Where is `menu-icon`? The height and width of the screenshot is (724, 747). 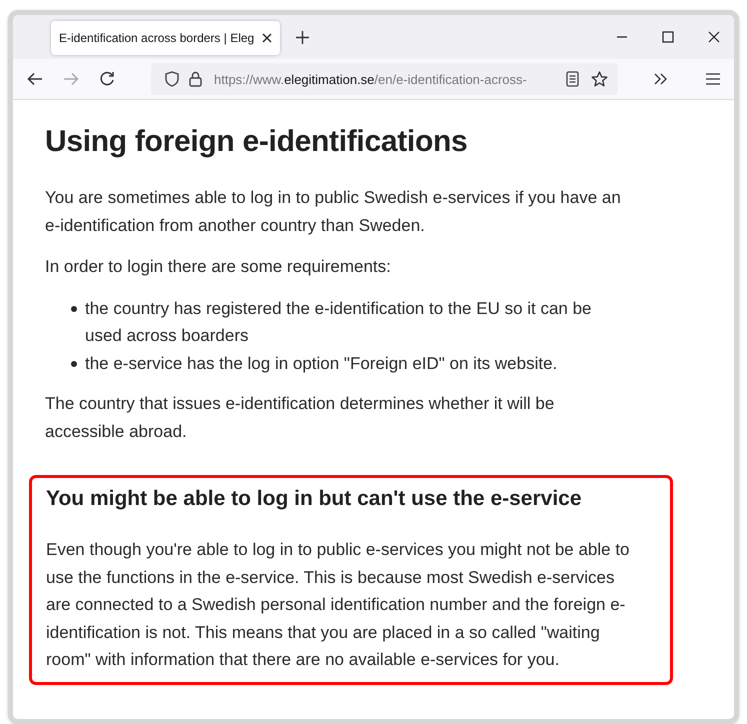 menu-icon is located at coordinates (713, 79).